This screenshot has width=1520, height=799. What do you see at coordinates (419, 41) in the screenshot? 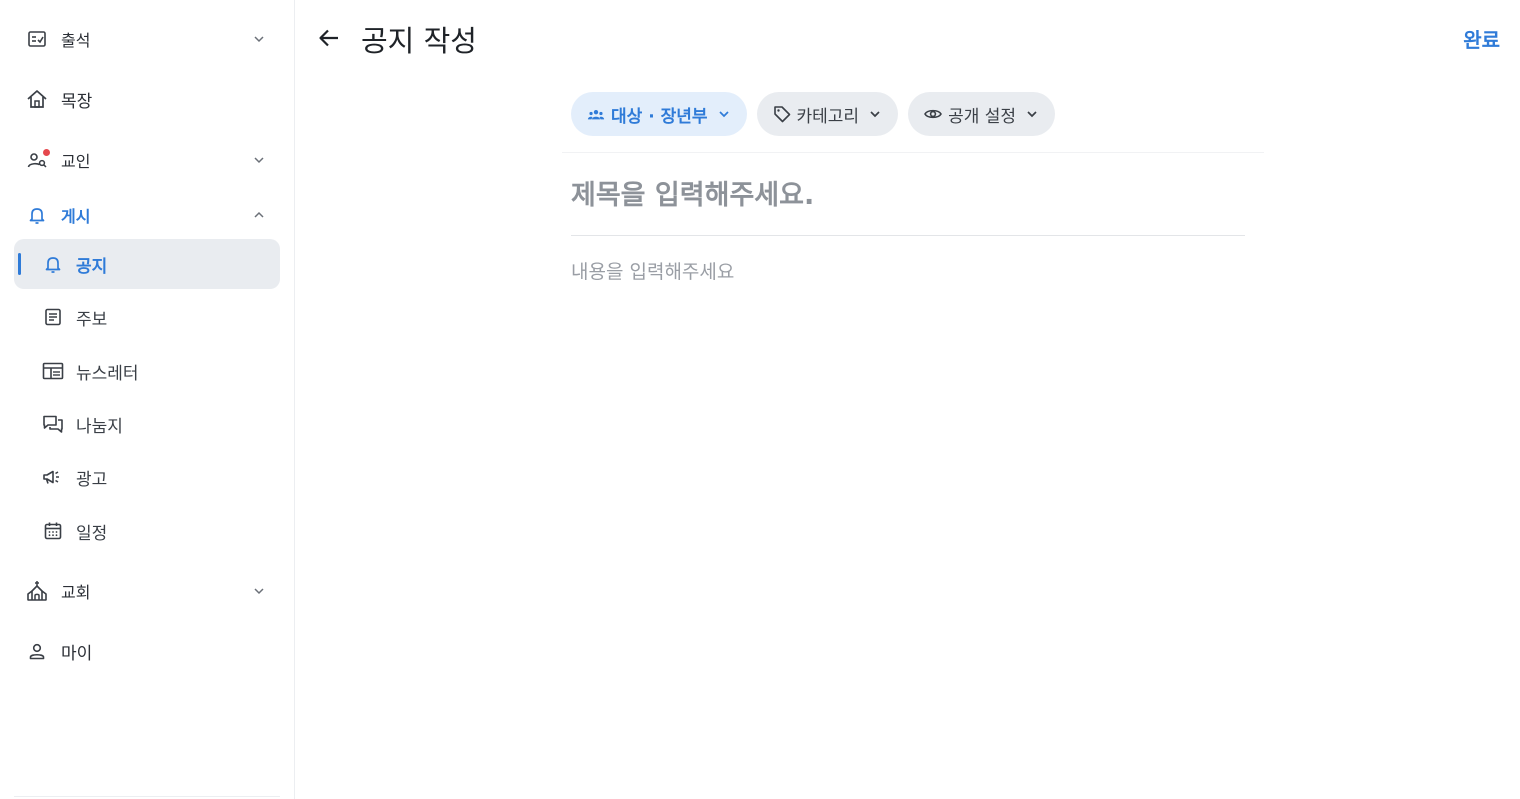
I see `page-title: 공지 작성` at bounding box center [419, 41].